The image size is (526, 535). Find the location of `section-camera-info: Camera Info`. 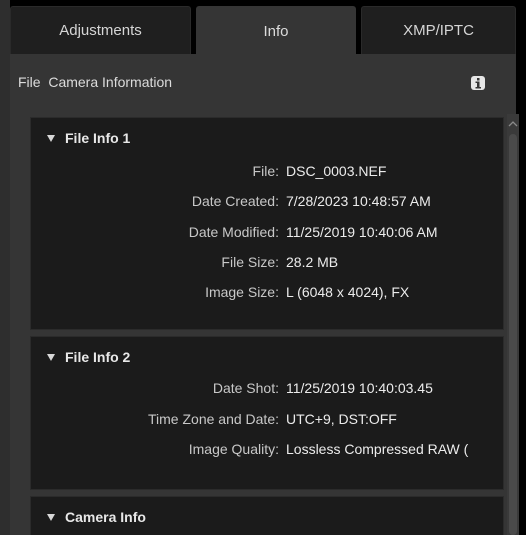

section-camera-info: Camera Info is located at coordinates (267, 515).